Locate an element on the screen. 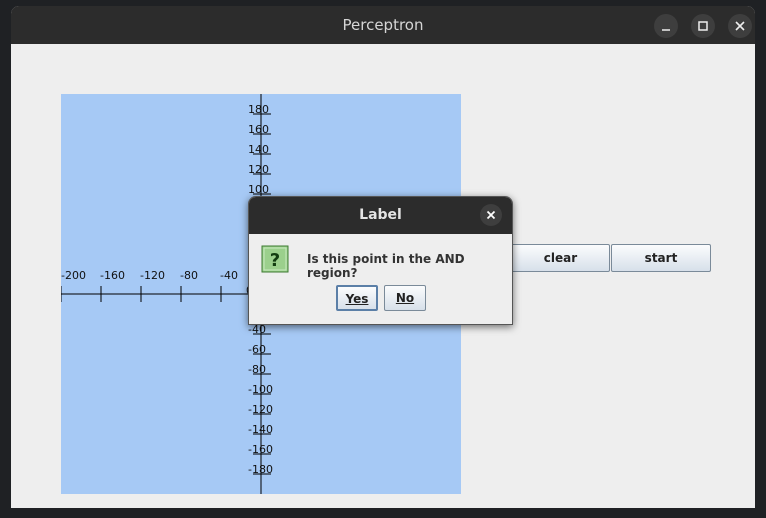 This screenshot has height=518, width=766. x-tick-label: -80 is located at coordinates (189, 275).